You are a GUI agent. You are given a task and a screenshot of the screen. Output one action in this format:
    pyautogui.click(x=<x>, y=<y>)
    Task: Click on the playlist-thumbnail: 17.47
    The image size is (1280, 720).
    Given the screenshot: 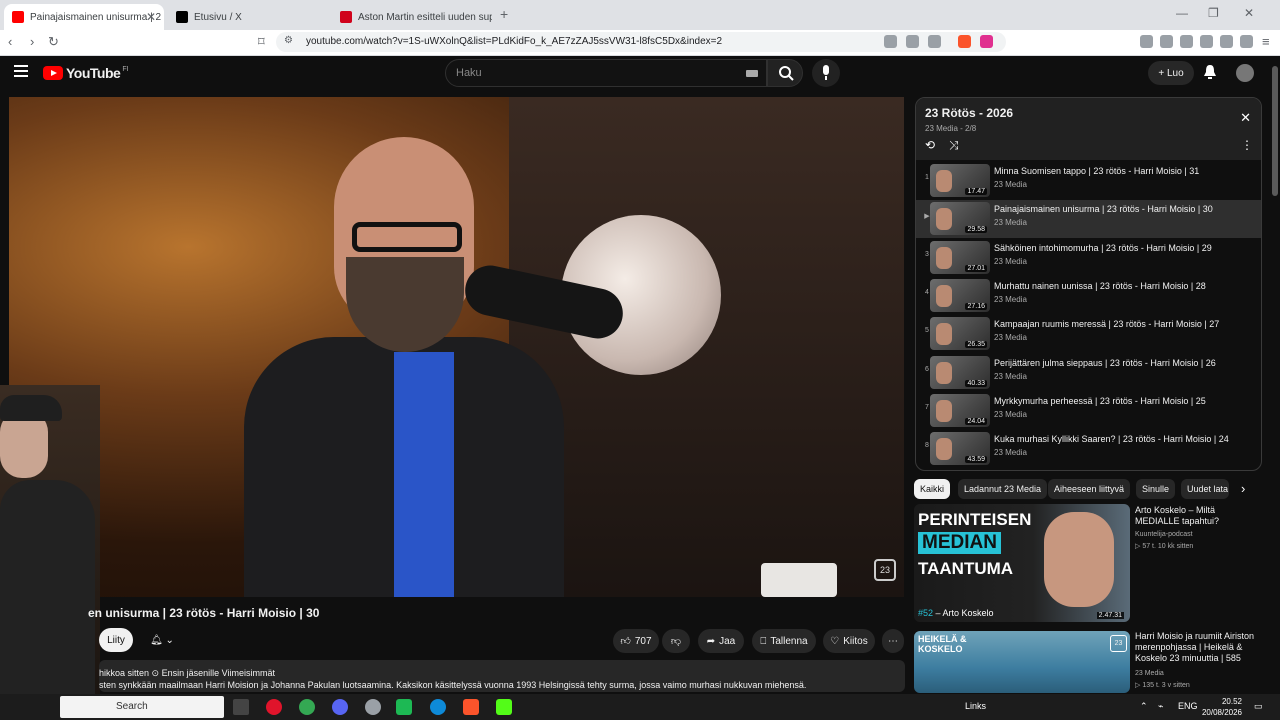 What is the action you would take?
    pyautogui.click(x=960, y=180)
    